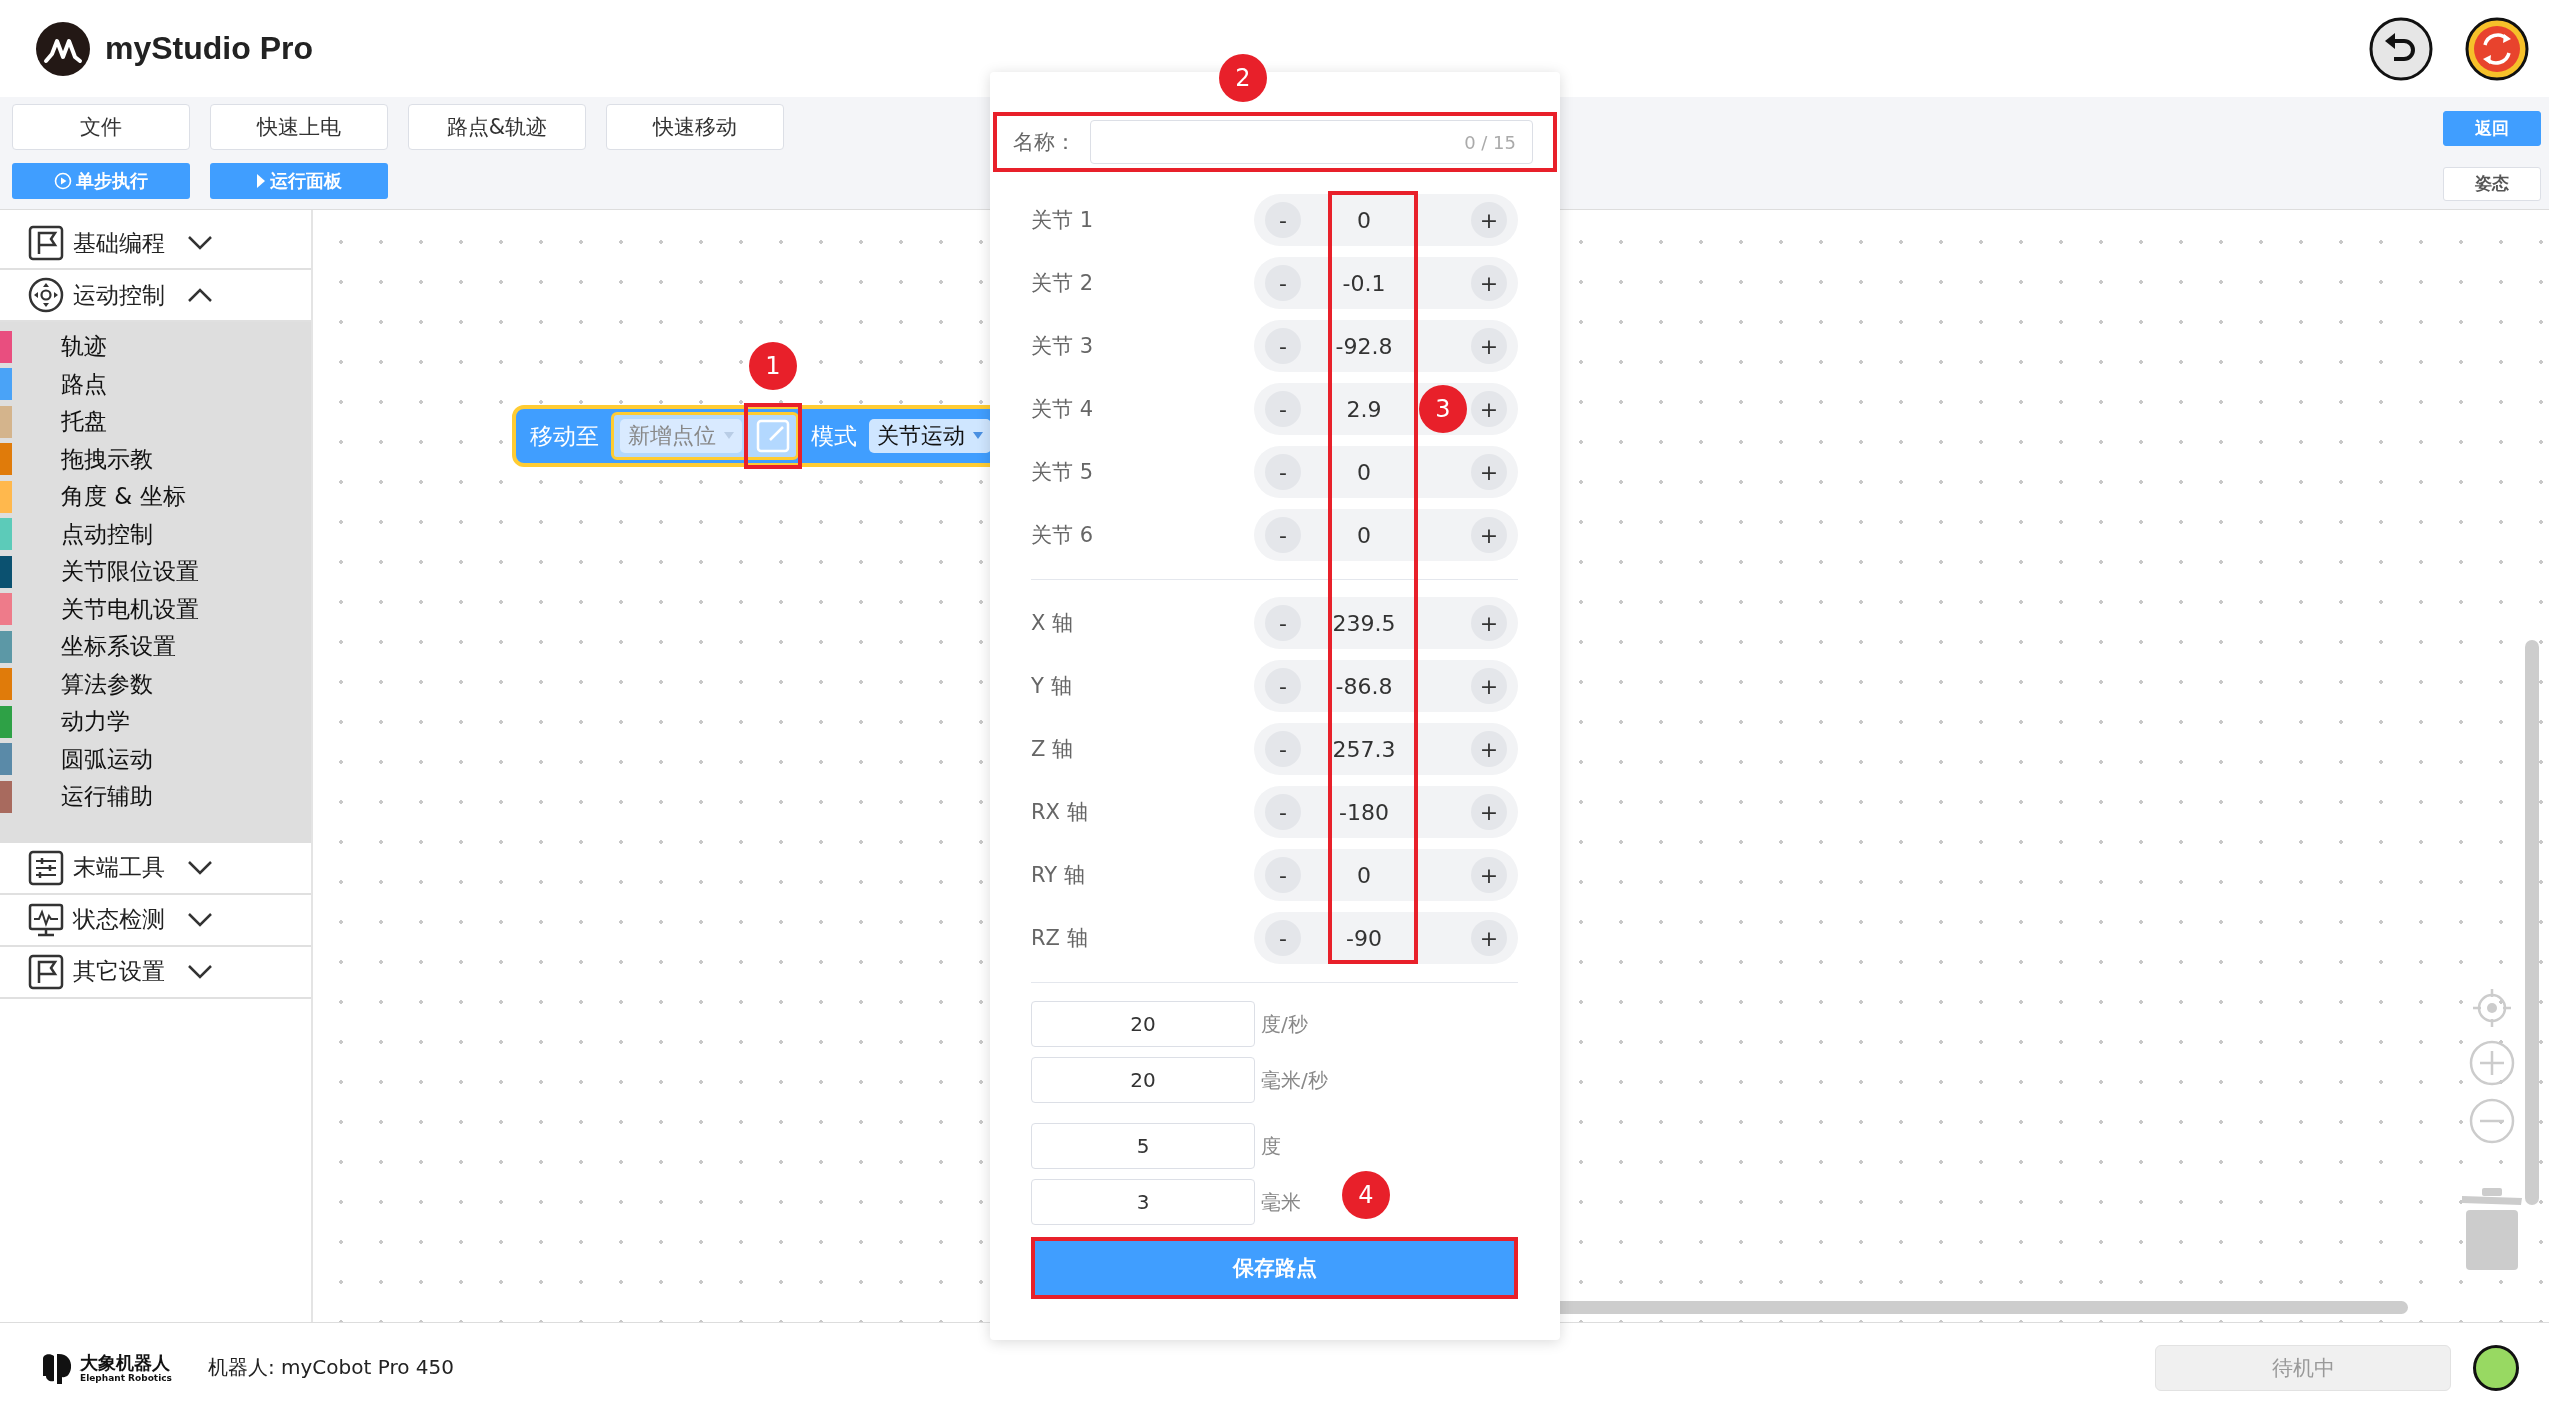 The width and height of the screenshot is (2549, 1412). I want to click on number-stepper: - -180 +, so click(1386, 812).